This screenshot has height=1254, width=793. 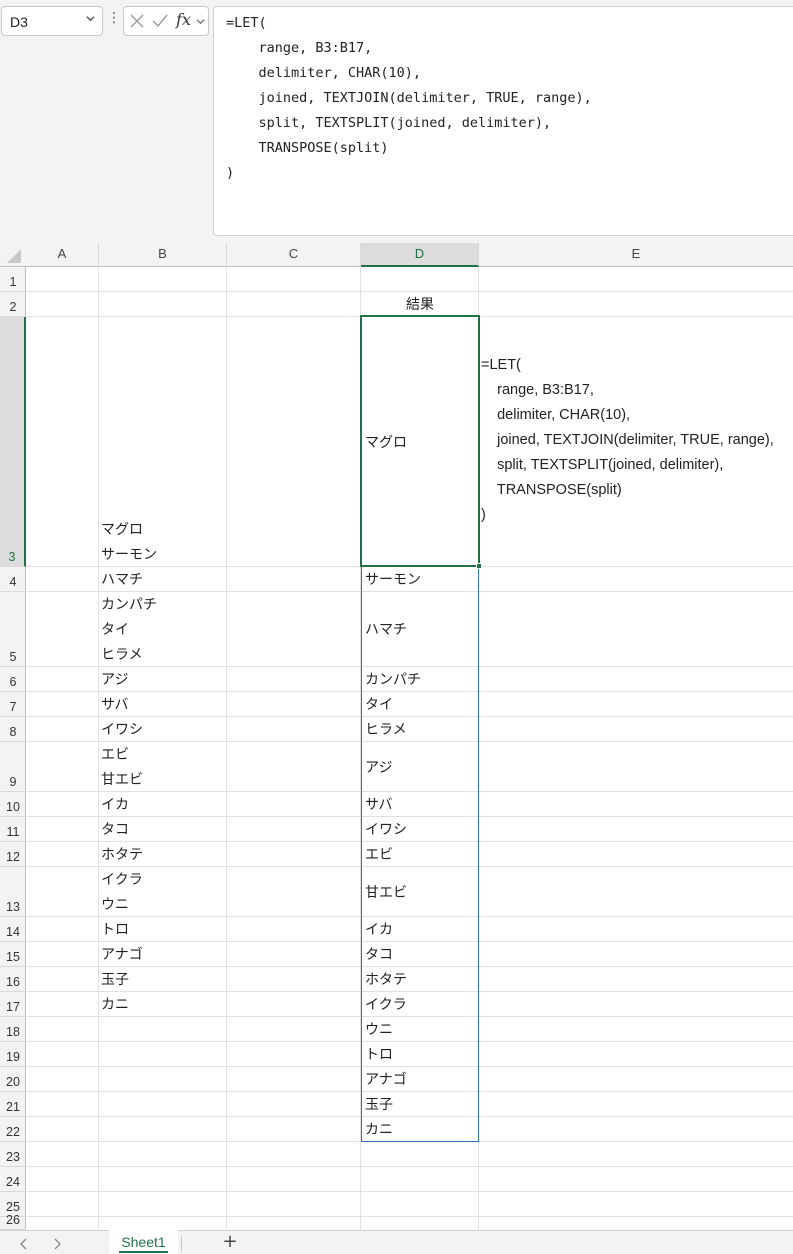 What do you see at coordinates (24, 1244) in the screenshot?
I see `chevron-left-icon` at bounding box center [24, 1244].